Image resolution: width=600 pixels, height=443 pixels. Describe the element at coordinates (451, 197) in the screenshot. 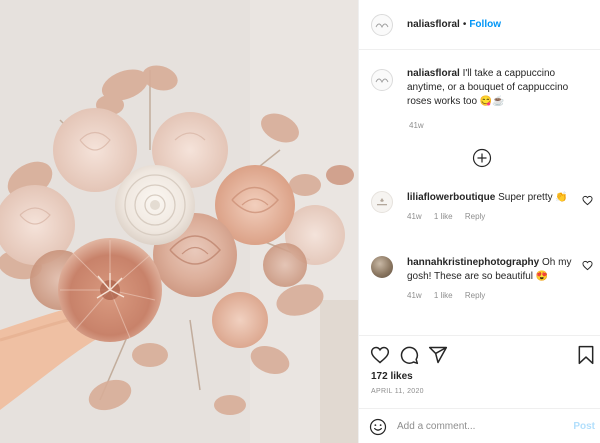

I see `comment-username: liliaflowerboutique` at that location.